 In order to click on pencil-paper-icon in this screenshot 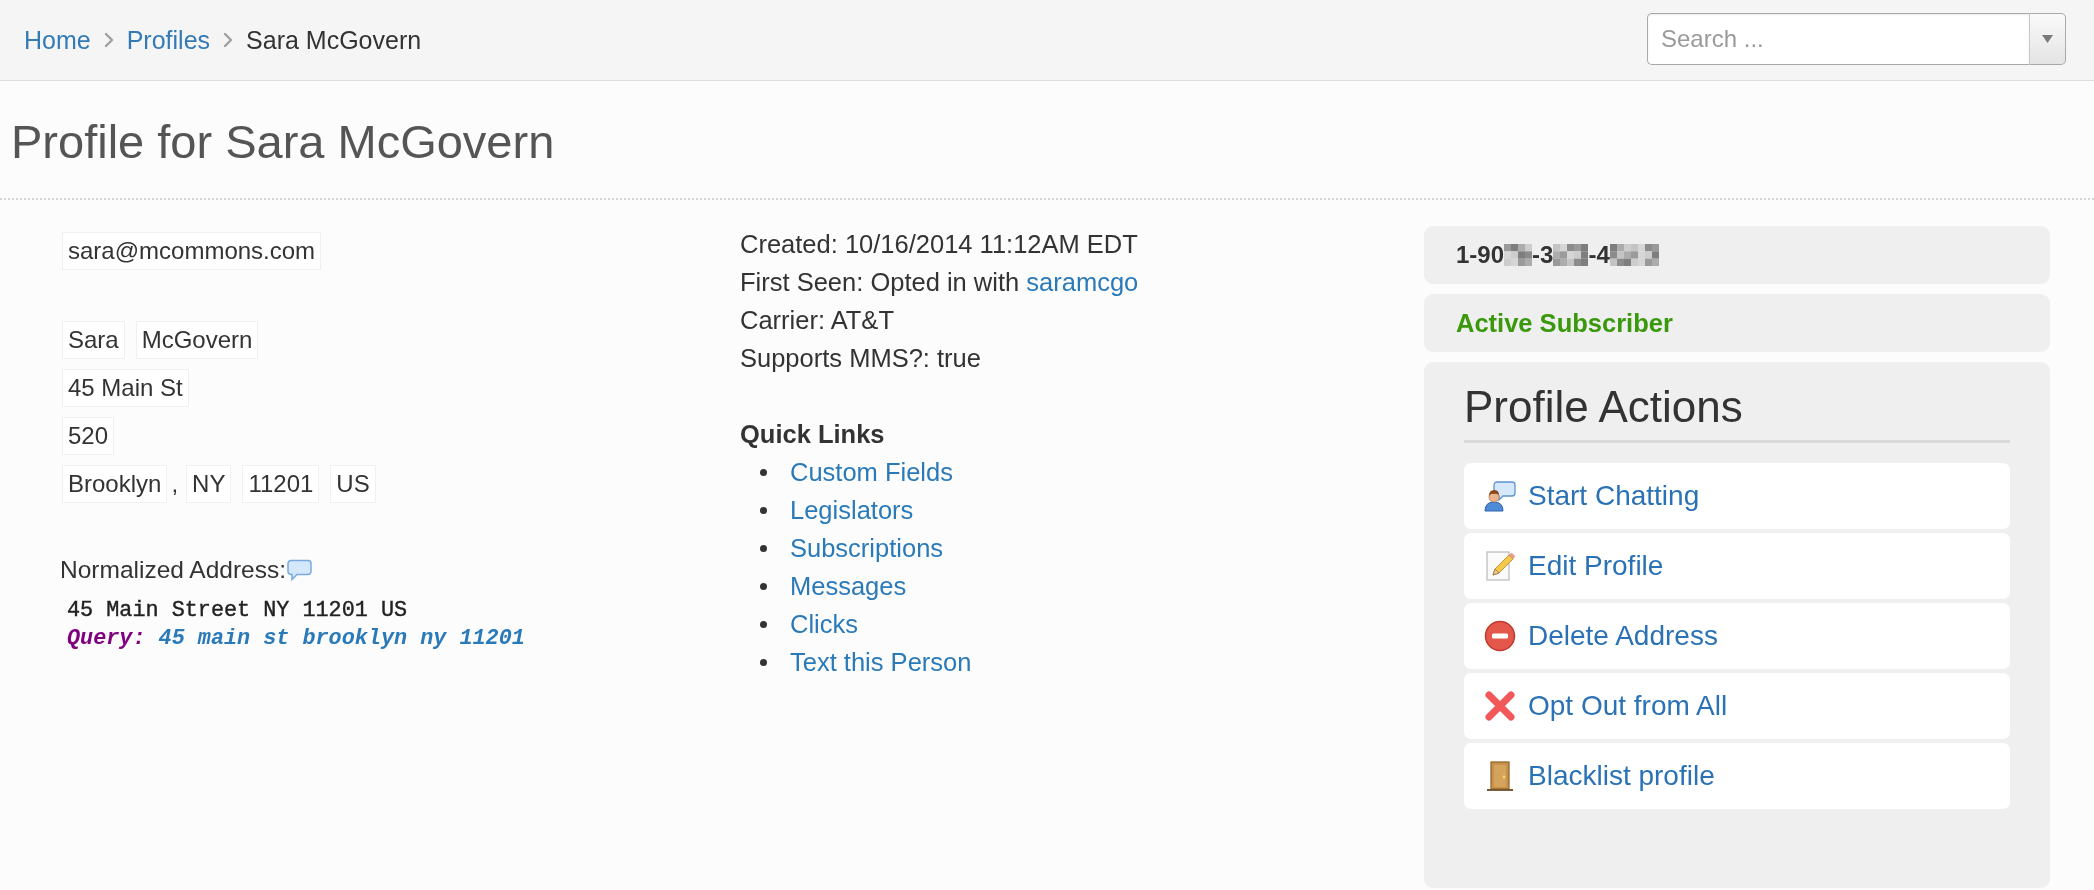, I will do `click(1500, 566)`.